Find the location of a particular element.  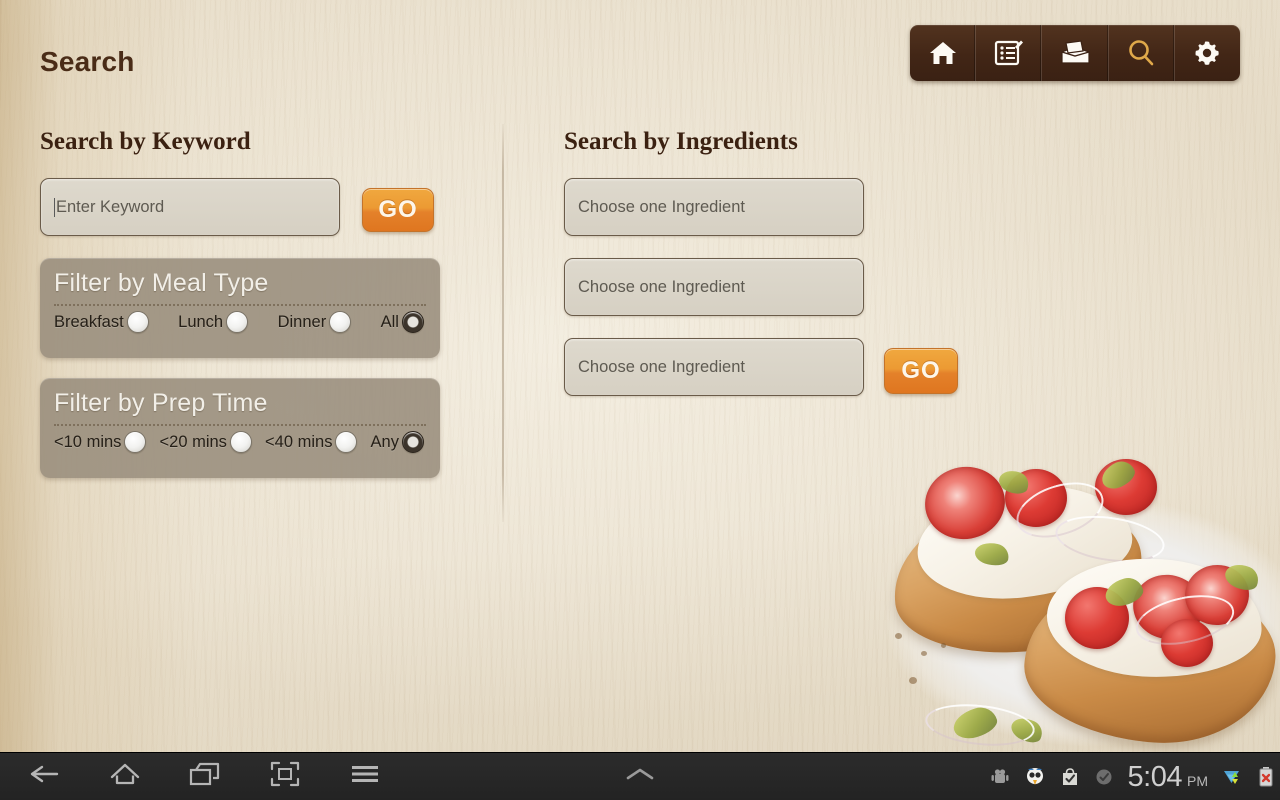

meal-option-all: All is located at coordinates (402, 322).